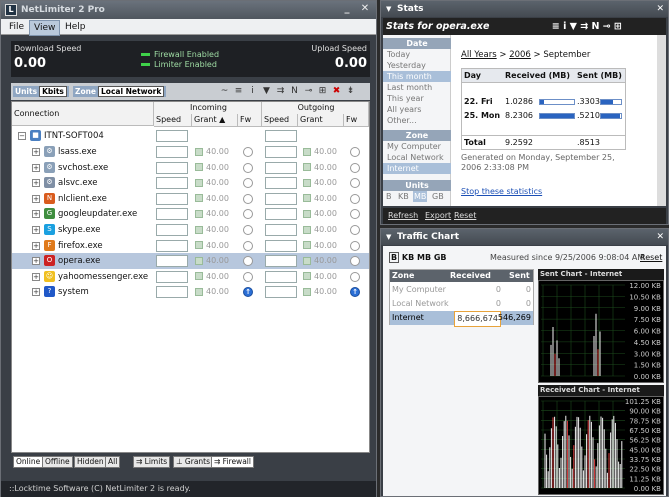  Describe the element at coordinates (465, 216) in the screenshot. I see `reset-link: Reset` at that location.